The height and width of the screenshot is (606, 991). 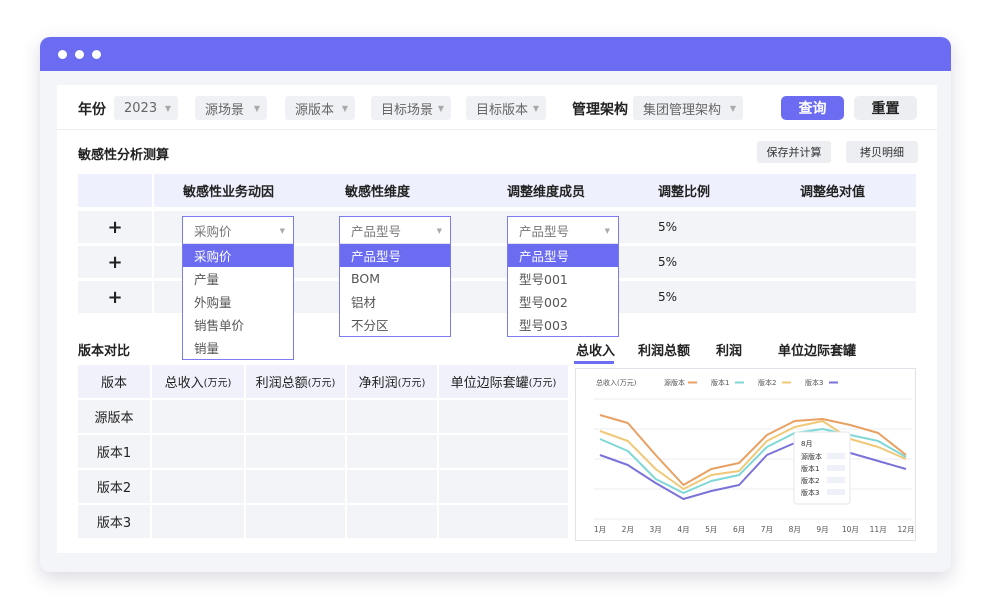 I want to click on target-version-value: 目标版本, so click(x=502, y=110).